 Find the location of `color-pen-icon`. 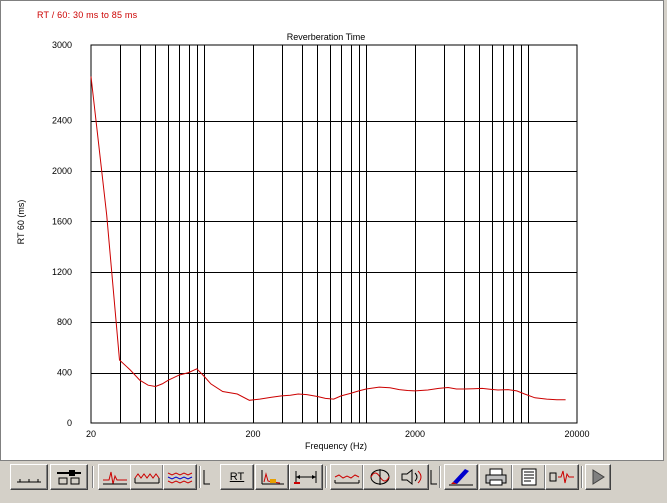

color-pen-icon is located at coordinates (461, 477).